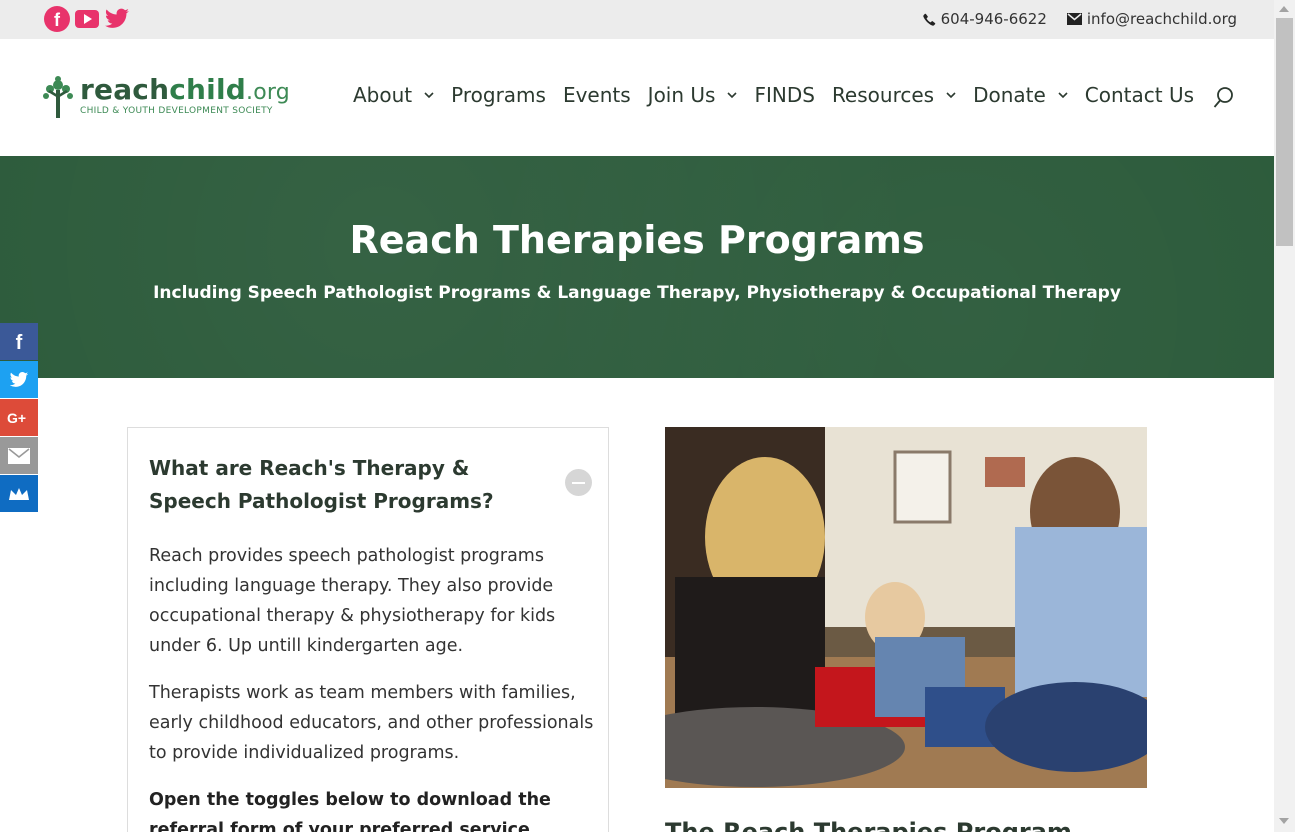  Describe the element at coordinates (637, 19) in the screenshot. I see `top-bar: f 604-946-6622 info@reachchild.org` at that location.